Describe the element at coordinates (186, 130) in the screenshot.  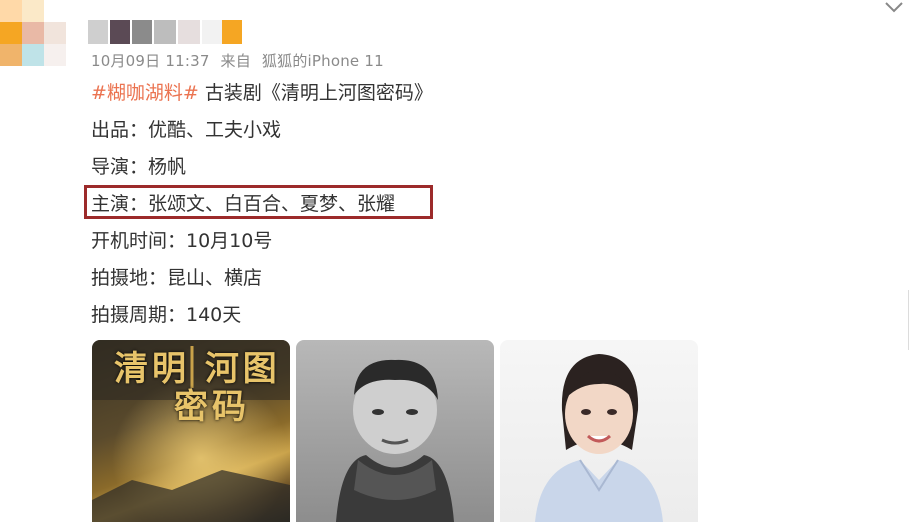
I see `producer-line: 出品：优酷、工夫小戏` at that location.